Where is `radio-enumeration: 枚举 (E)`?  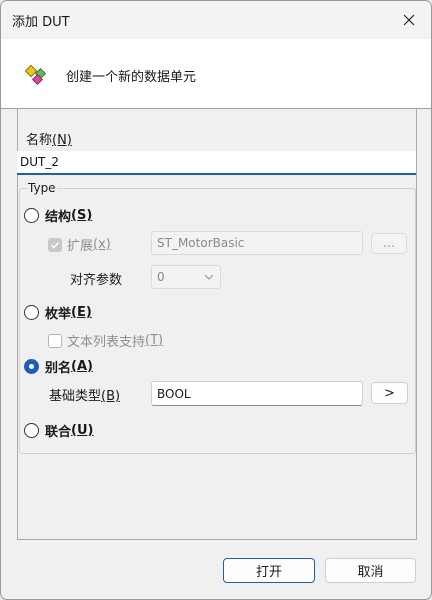
radio-enumeration: 枚举 (E) is located at coordinates (58, 312).